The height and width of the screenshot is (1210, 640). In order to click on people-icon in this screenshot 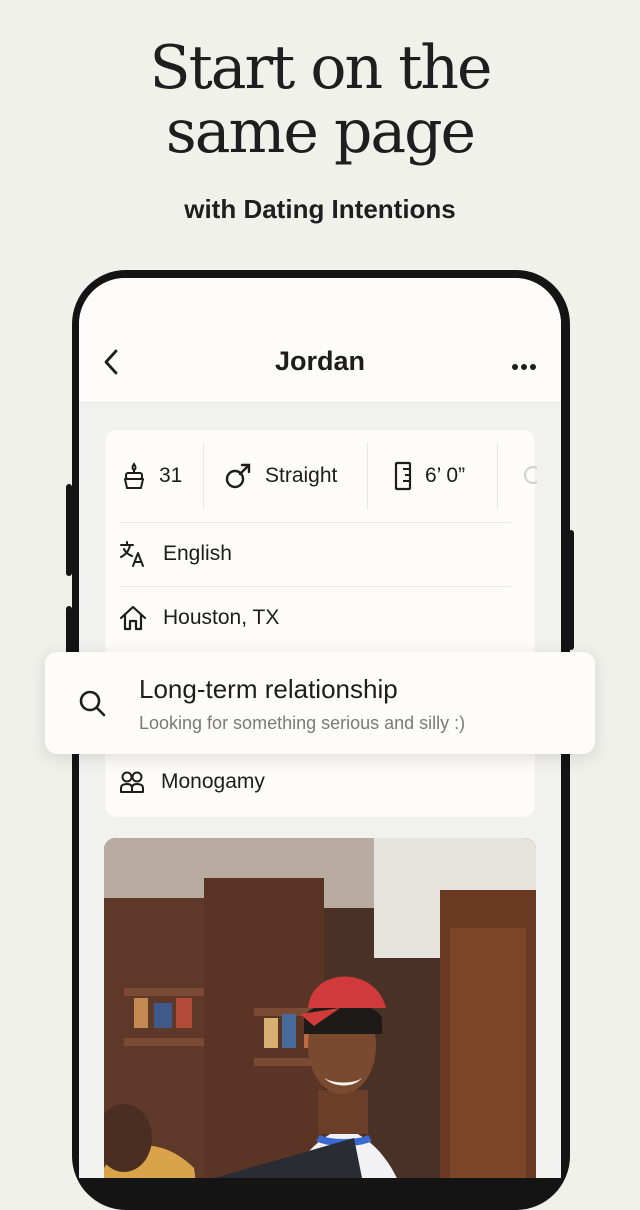, I will do `click(132, 782)`.